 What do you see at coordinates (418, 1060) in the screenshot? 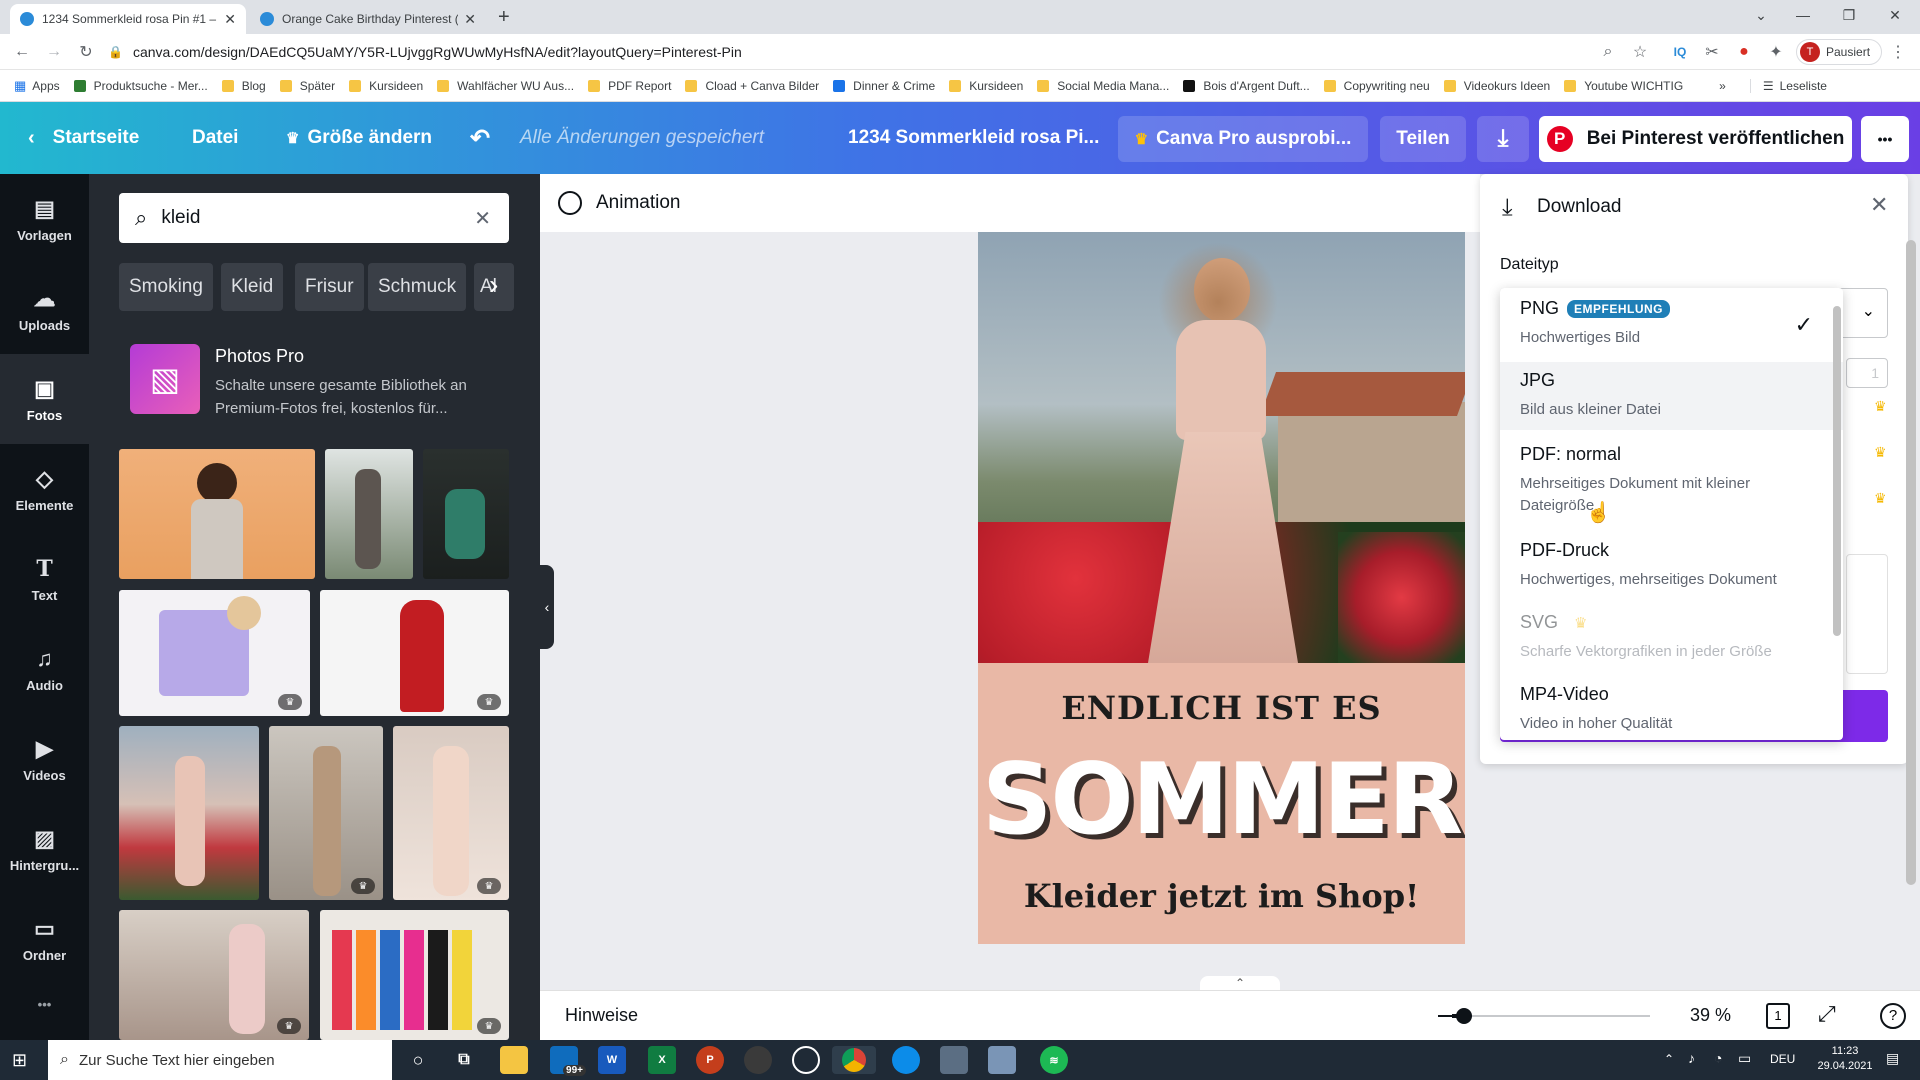
I see `cortana-icon: ○` at bounding box center [418, 1060].